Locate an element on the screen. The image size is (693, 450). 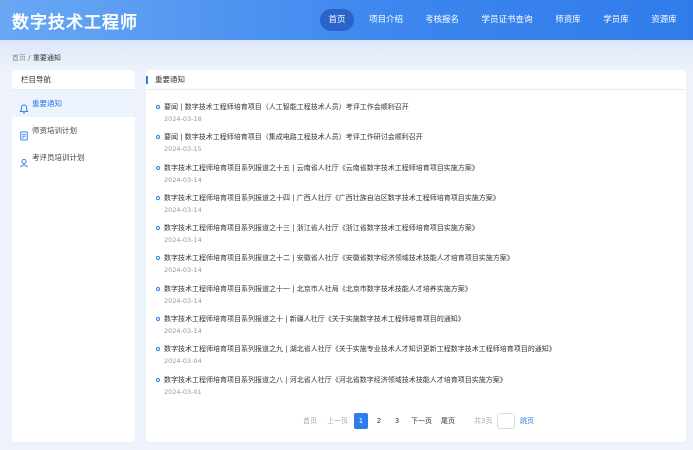
news-title: 要闻 | 数字技术工程师培育项目（人工智能工程技术人员）考评工作会顺利召开 is located at coordinates (425, 103).